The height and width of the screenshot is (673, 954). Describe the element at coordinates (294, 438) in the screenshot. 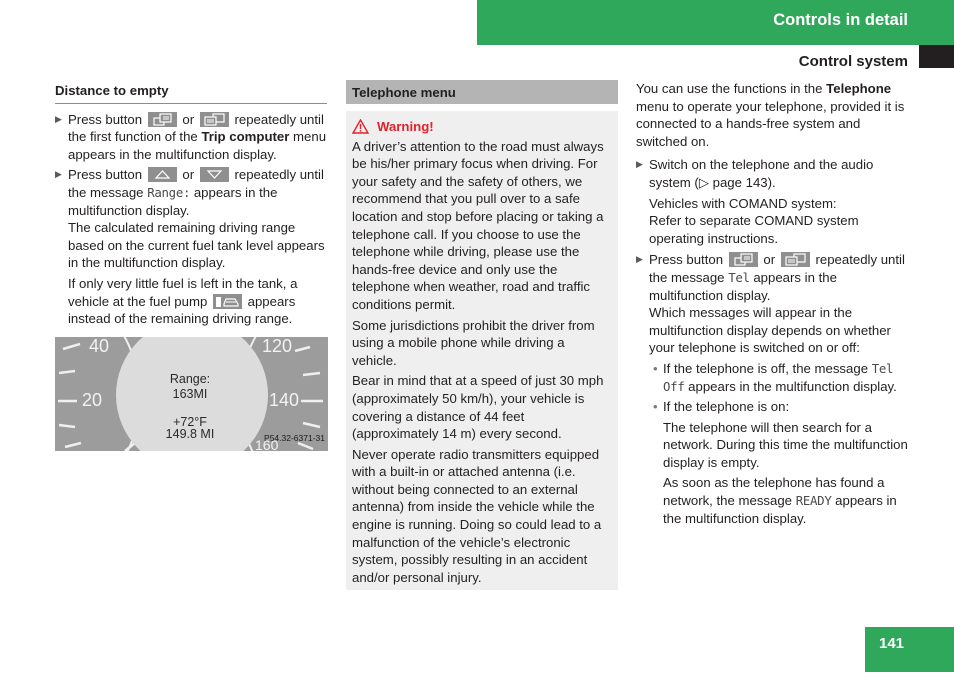

I see `figure-code: P54.32-6371-31` at that location.